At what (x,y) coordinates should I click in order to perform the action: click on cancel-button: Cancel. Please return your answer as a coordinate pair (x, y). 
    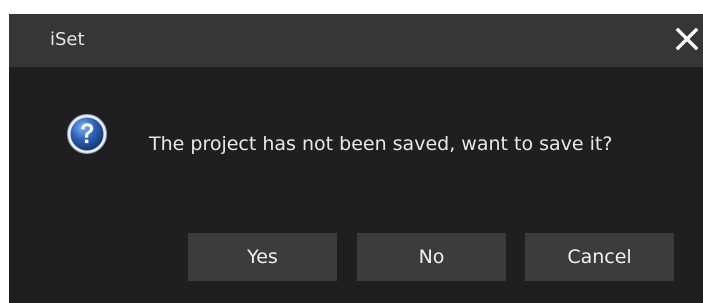
    Looking at the image, I should click on (599, 257).